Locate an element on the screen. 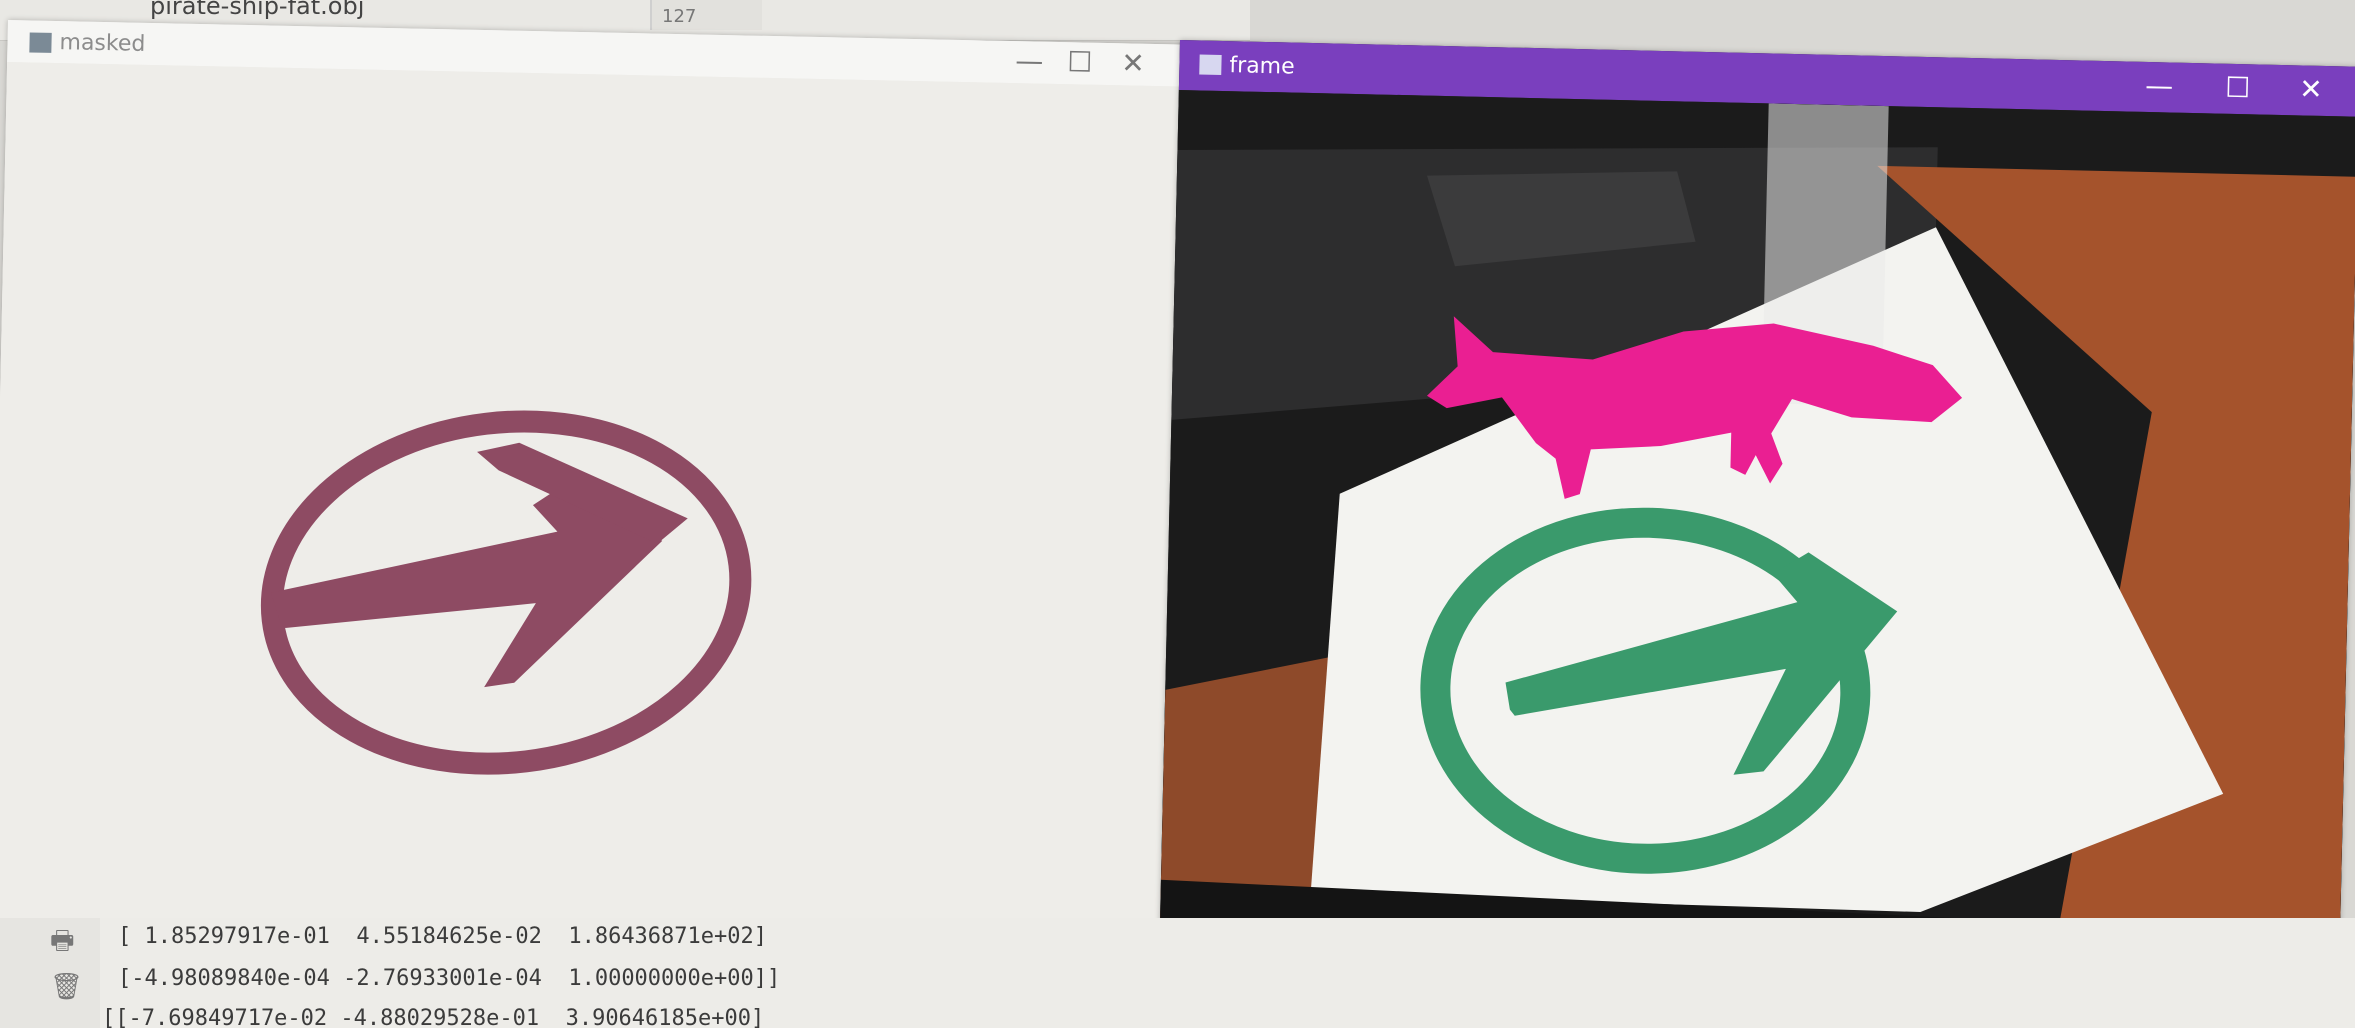 The width and height of the screenshot is (2355, 1028). window-title: frame is located at coordinates (1262, 66).